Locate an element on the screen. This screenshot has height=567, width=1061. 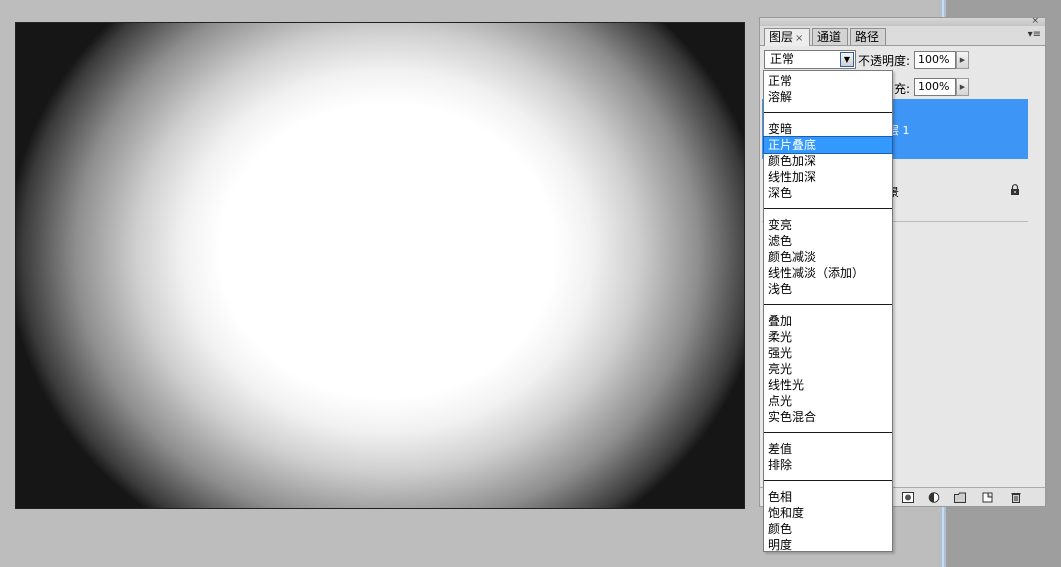
layer-mask-icon is located at coordinates (908, 497).